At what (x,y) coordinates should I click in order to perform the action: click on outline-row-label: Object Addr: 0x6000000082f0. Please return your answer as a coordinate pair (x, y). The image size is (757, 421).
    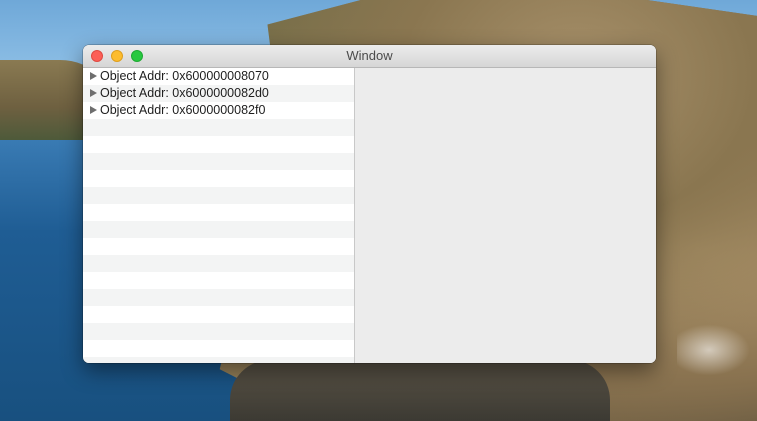
    Looking at the image, I should click on (183, 110).